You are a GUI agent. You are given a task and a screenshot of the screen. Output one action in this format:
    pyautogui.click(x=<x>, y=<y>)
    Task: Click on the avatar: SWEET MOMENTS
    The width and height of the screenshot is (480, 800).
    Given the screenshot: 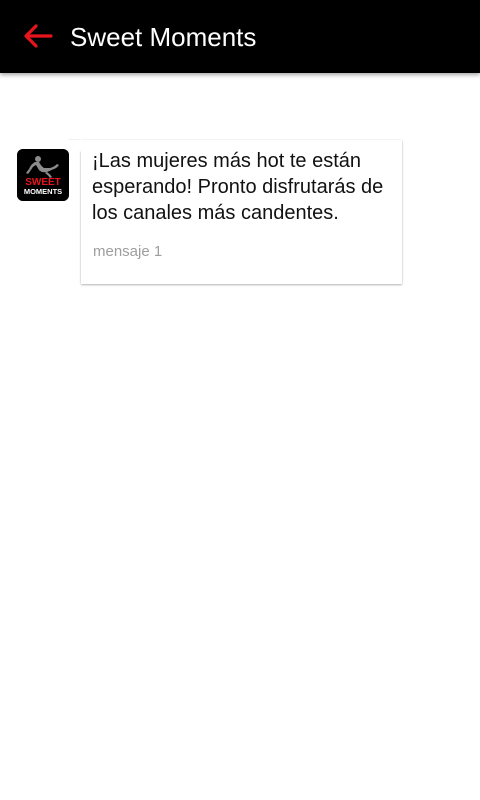 What is the action you would take?
    pyautogui.click(x=43, y=175)
    